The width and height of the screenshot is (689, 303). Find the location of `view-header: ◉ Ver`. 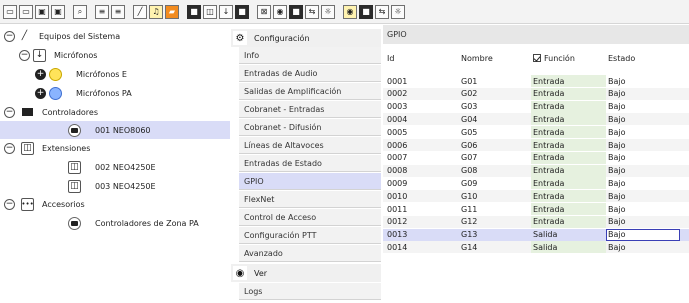

view-header: ◉ Ver is located at coordinates (306, 273).